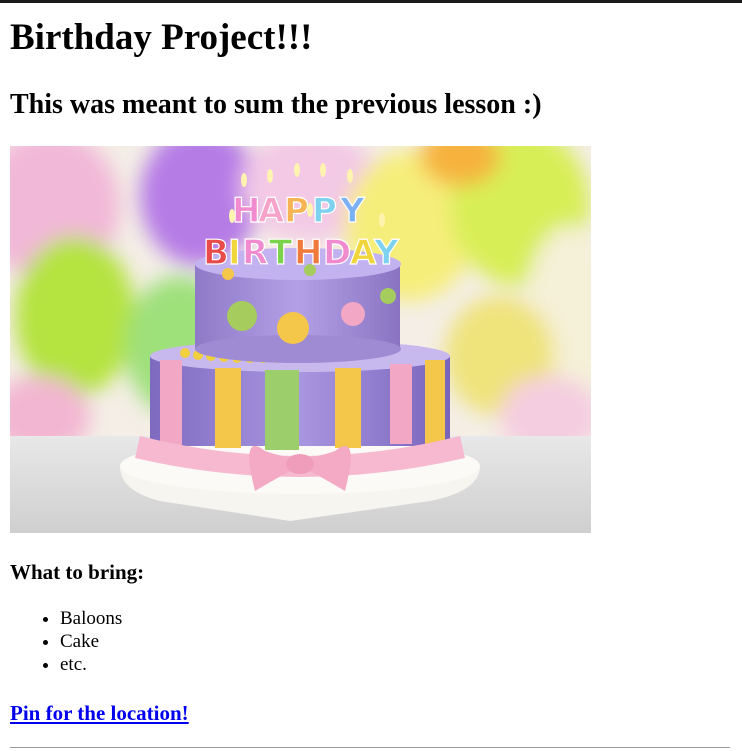 This screenshot has height=751, width=742. What do you see at coordinates (337, 253) in the screenshot?
I see `svg-text: D` at bounding box center [337, 253].